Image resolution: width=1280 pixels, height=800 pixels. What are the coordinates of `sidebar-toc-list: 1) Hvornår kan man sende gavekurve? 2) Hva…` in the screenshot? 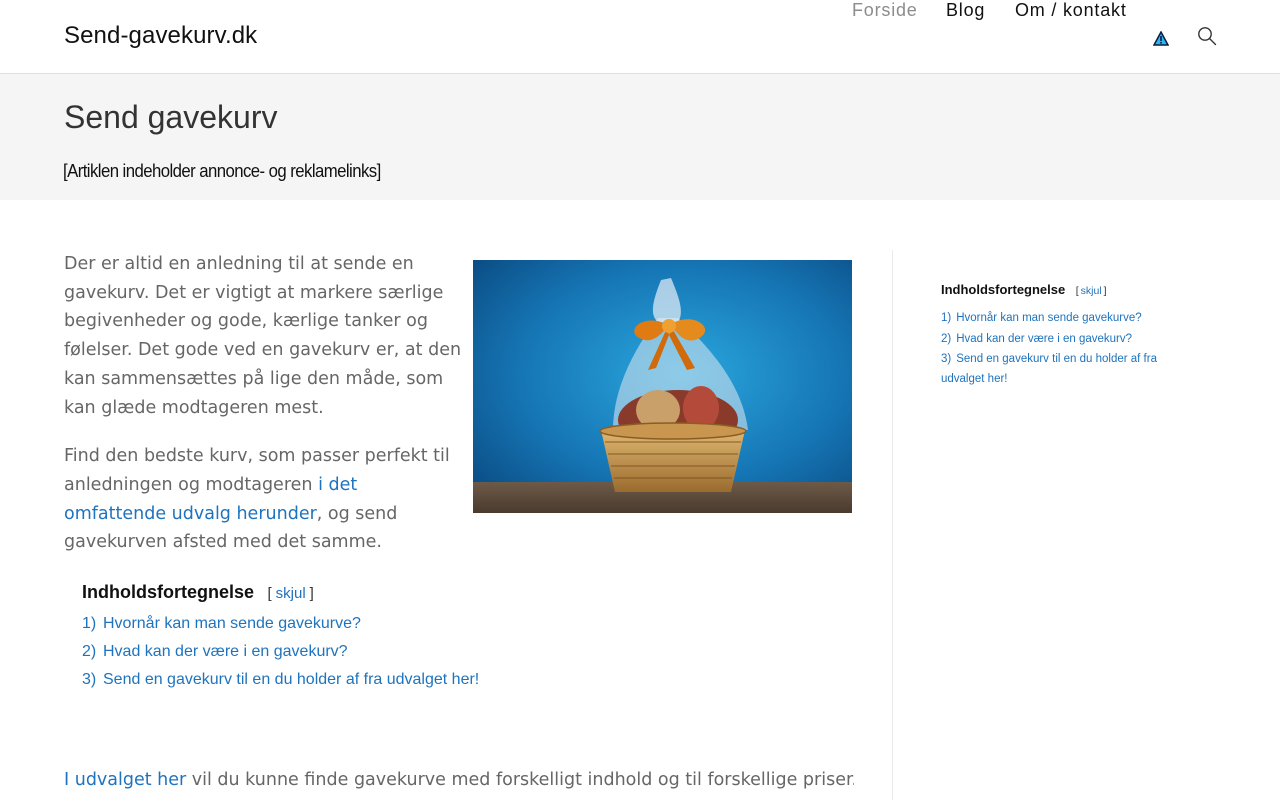 It's located at (1061, 349).